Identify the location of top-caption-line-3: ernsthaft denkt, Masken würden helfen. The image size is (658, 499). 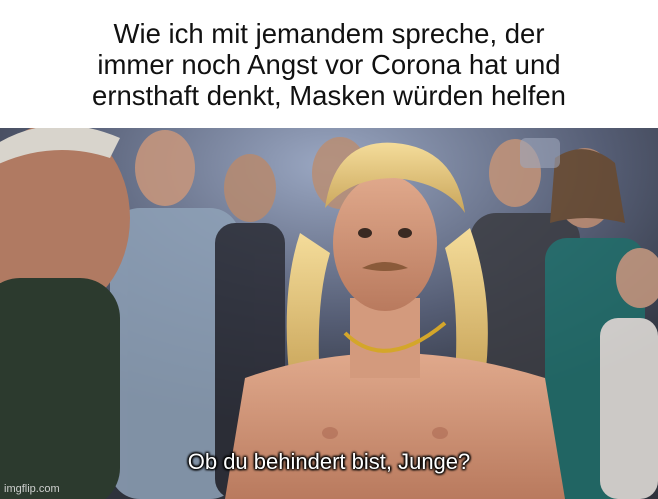
(329, 95).